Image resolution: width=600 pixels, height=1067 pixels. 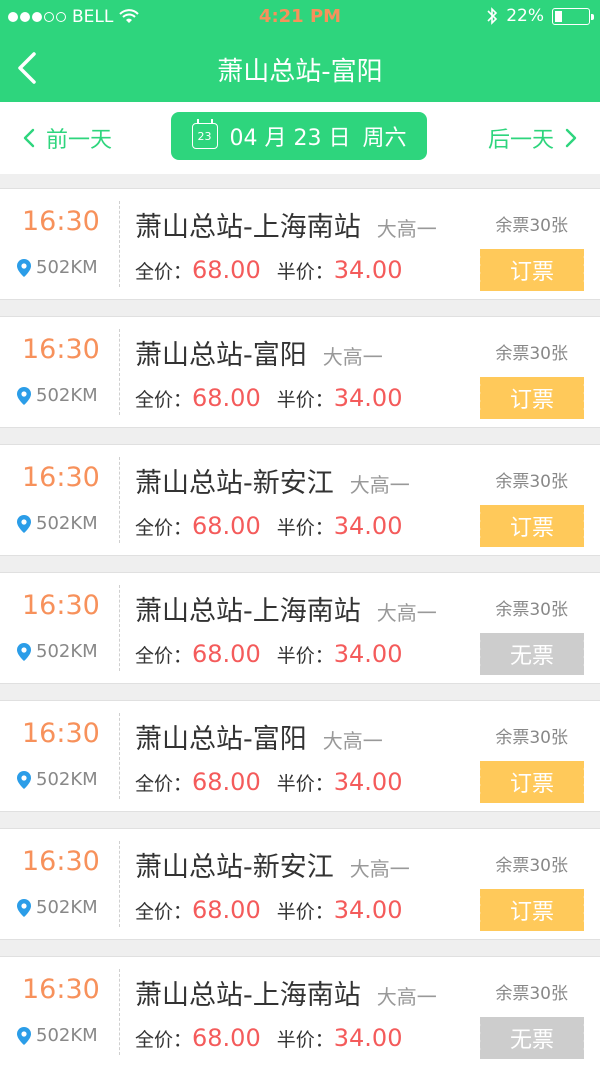 I want to click on battery-percent: 22%, so click(x=525, y=16).